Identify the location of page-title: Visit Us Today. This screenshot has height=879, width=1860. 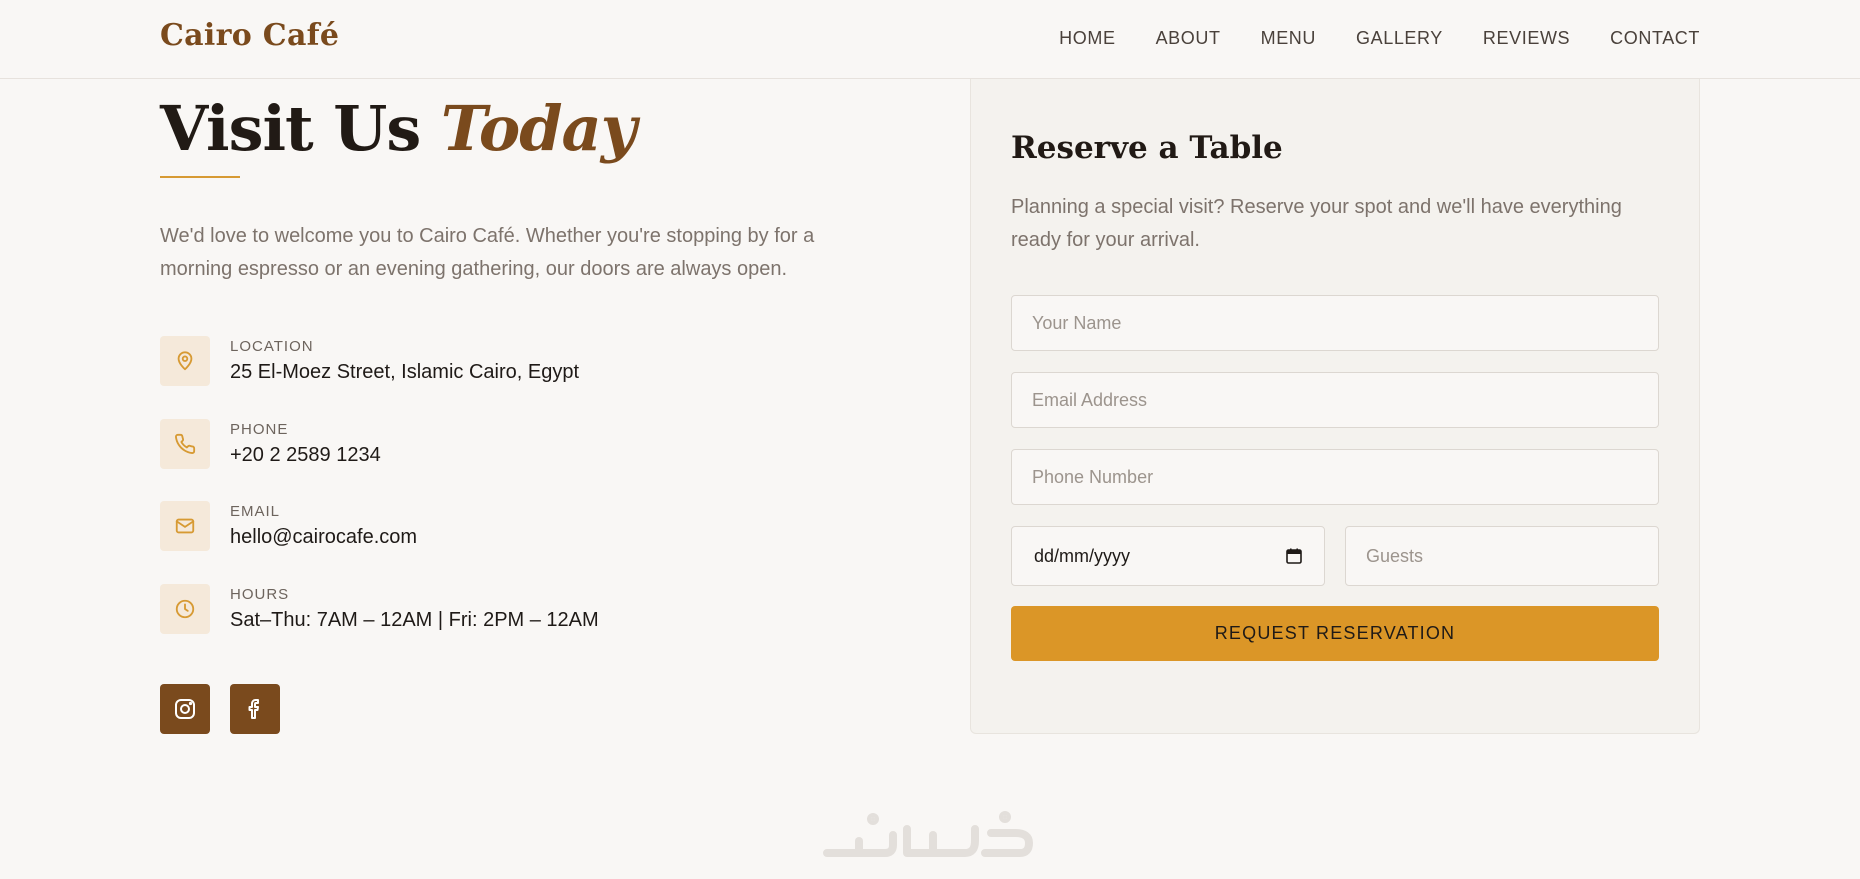
(398, 128).